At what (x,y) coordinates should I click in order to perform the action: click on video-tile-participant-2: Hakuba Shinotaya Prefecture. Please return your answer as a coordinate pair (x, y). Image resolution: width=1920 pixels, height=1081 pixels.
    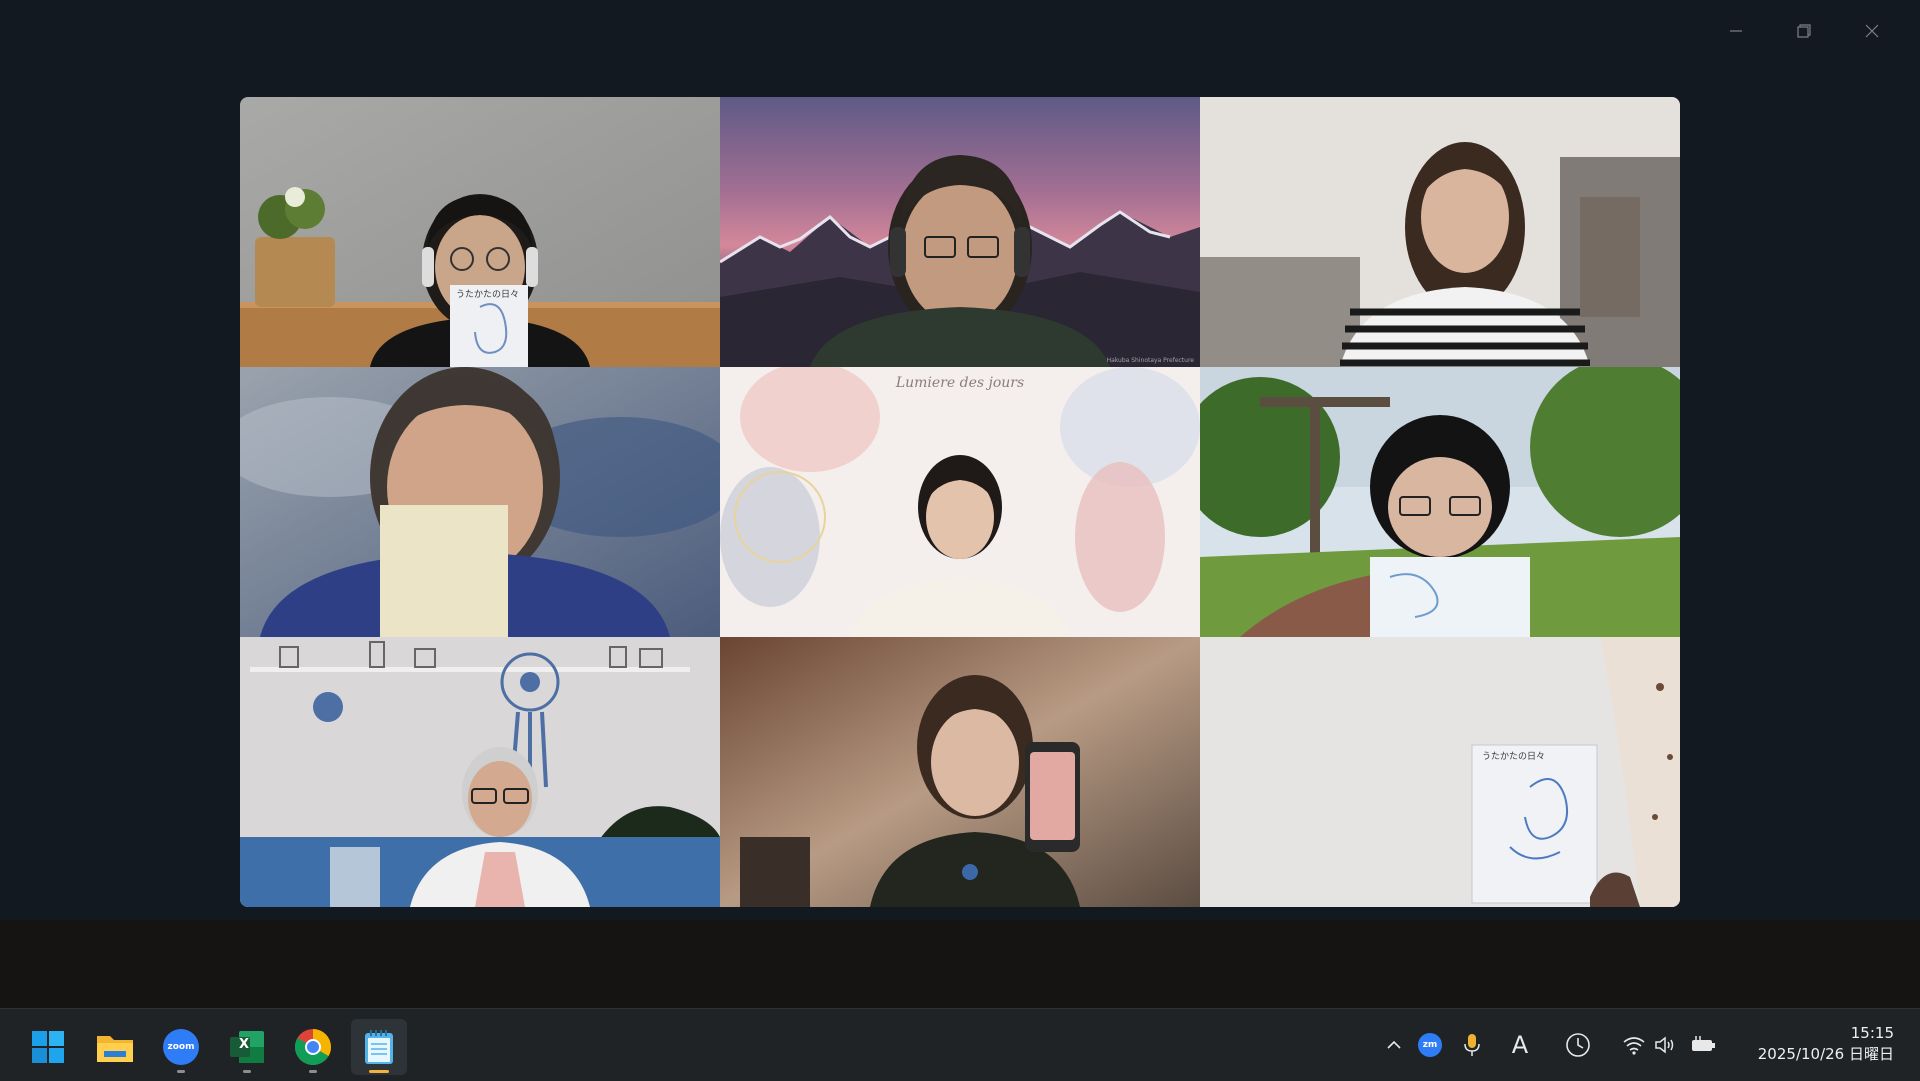
    Looking at the image, I should click on (960, 232).